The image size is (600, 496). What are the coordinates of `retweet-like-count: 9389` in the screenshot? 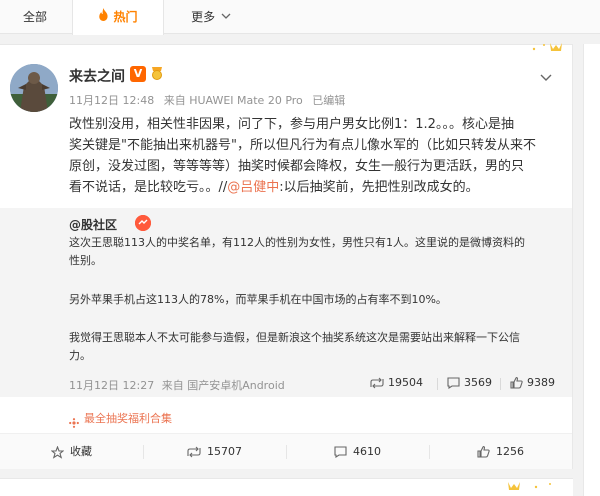 It's located at (541, 382).